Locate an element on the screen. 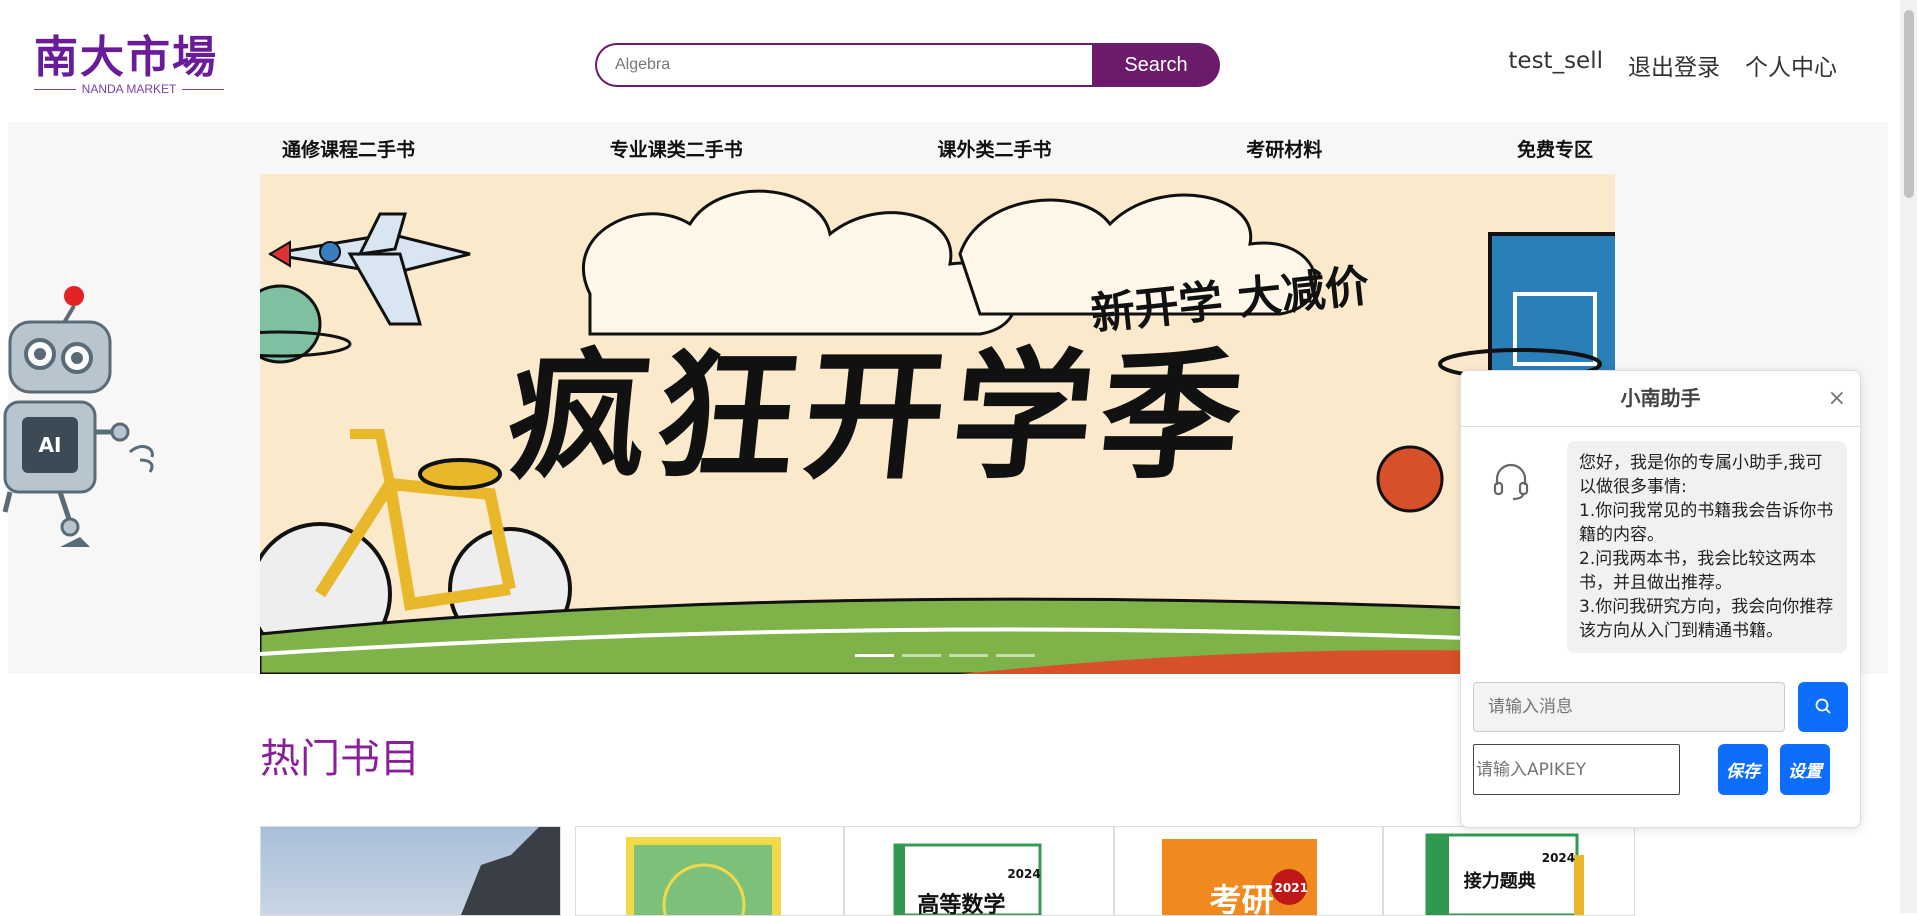  book-card: 接力题典 2024 is located at coordinates (1508, 871).